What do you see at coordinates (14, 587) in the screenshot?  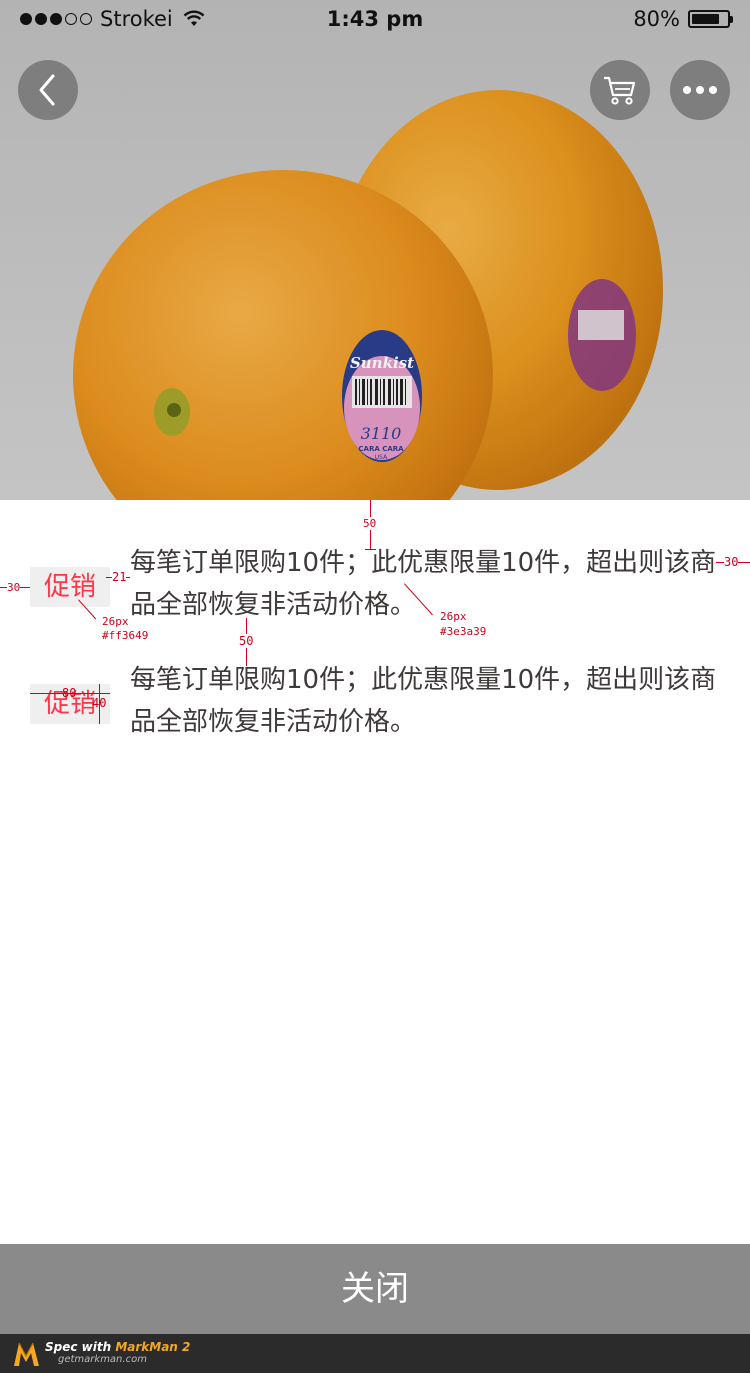 I see `anno-left-margin: 30` at bounding box center [14, 587].